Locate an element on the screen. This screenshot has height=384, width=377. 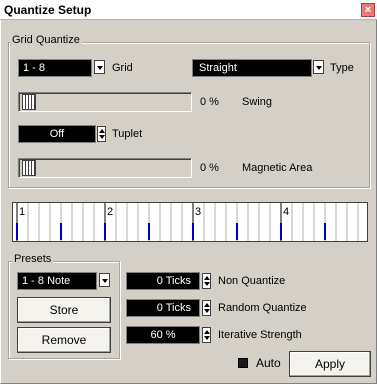
tuplet-value: Off is located at coordinates (57, 134).